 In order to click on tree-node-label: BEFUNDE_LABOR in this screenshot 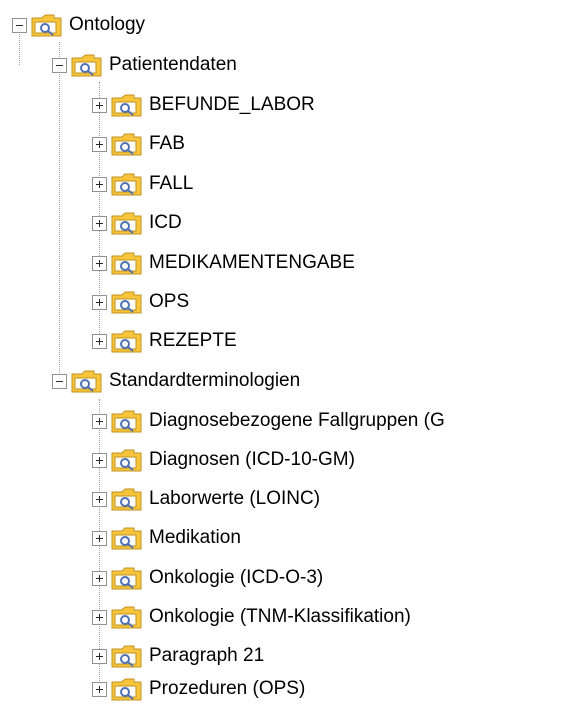, I will do `click(232, 104)`.